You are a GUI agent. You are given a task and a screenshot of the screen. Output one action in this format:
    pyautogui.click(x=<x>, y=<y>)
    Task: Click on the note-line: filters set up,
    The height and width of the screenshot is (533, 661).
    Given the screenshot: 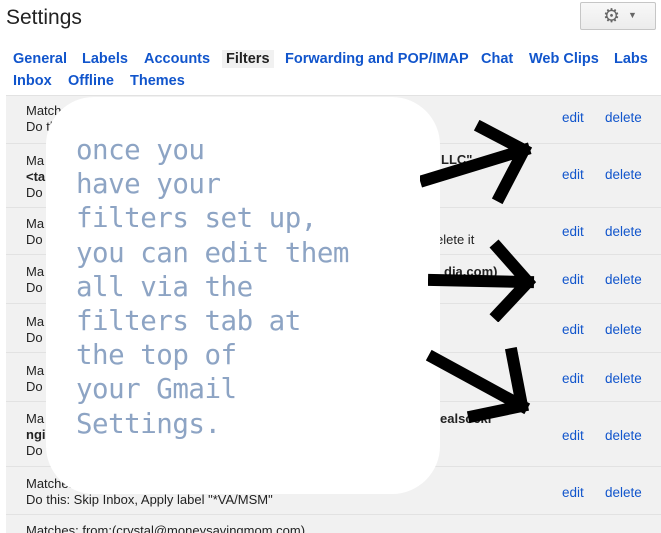 What is the action you would take?
    pyautogui.click(x=196, y=218)
    